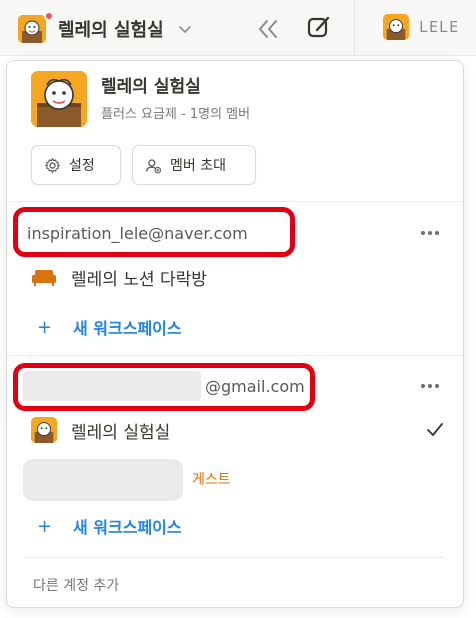 The height and width of the screenshot is (618, 476). I want to click on tab-workspace: LELE, so click(421, 27).